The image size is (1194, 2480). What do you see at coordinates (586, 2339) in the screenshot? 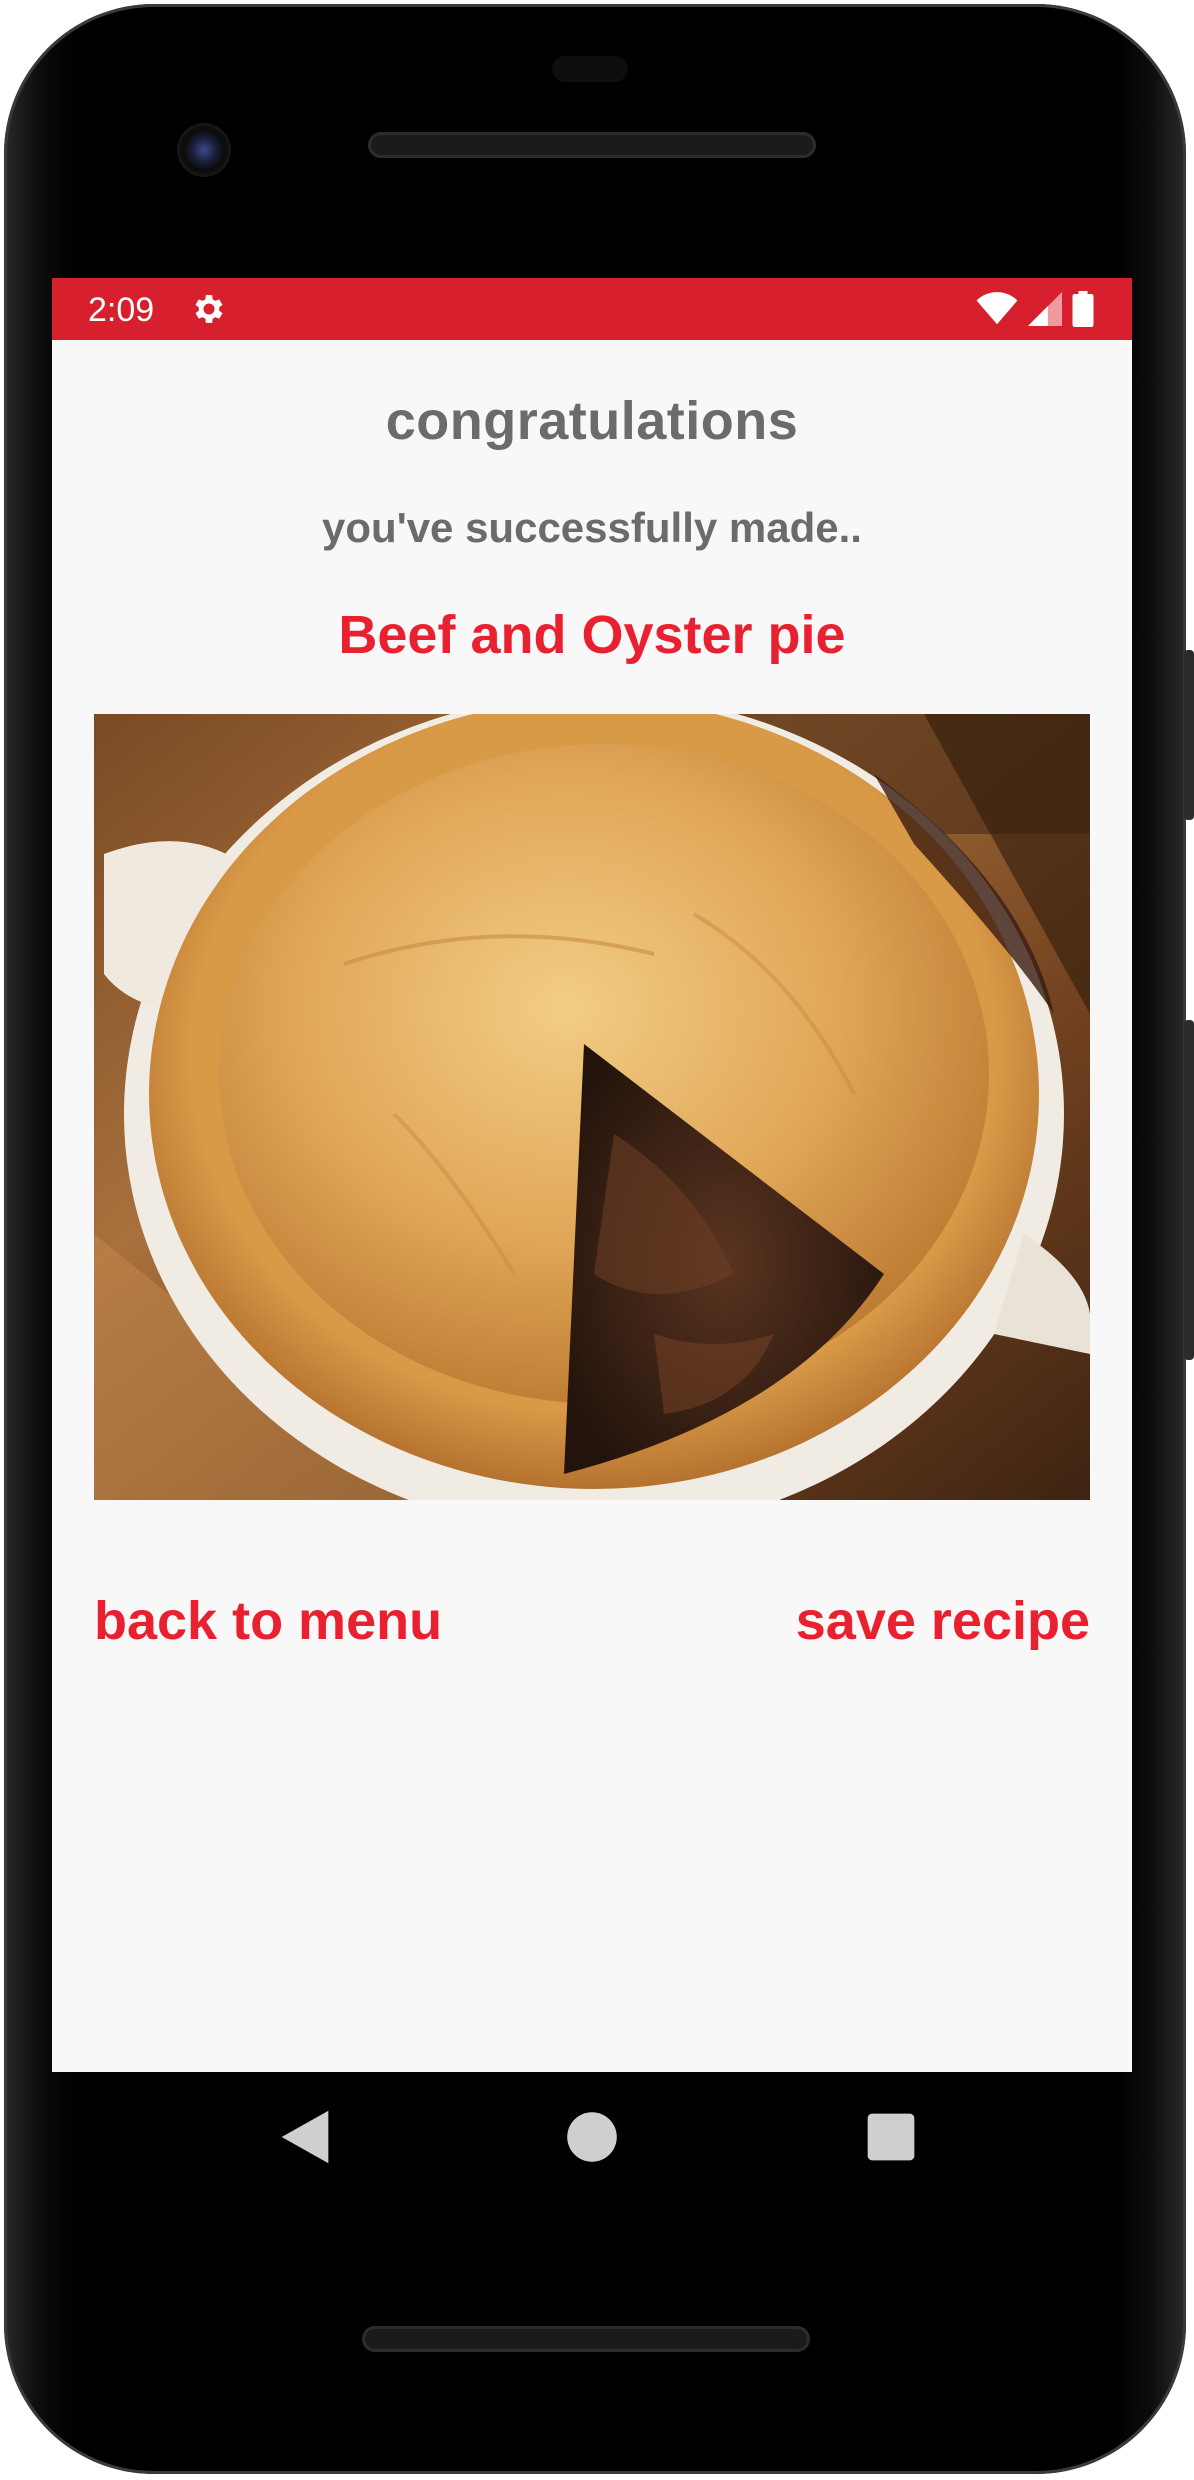
I see `bottom-speaker` at bounding box center [586, 2339].